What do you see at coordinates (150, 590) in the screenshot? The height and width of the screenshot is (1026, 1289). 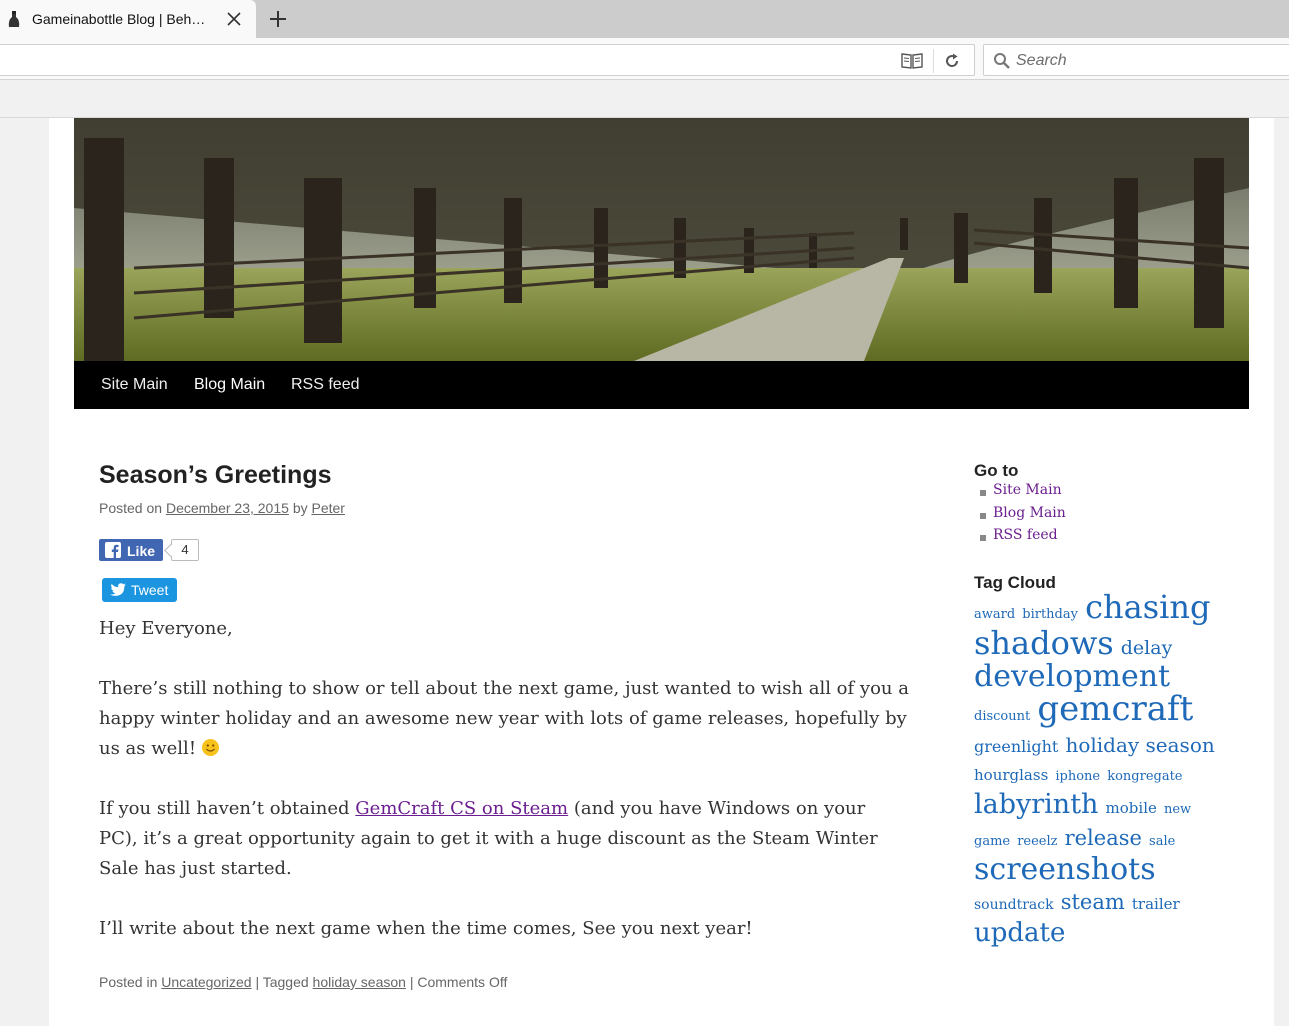 I see `tweet-label: Tweet` at bounding box center [150, 590].